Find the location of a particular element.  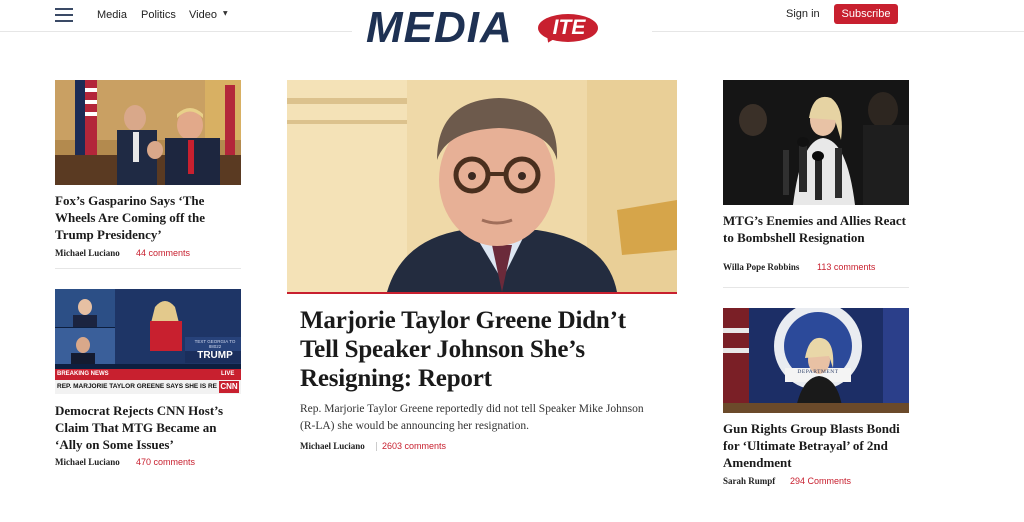

feature-accent-rule is located at coordinates (482, 293).